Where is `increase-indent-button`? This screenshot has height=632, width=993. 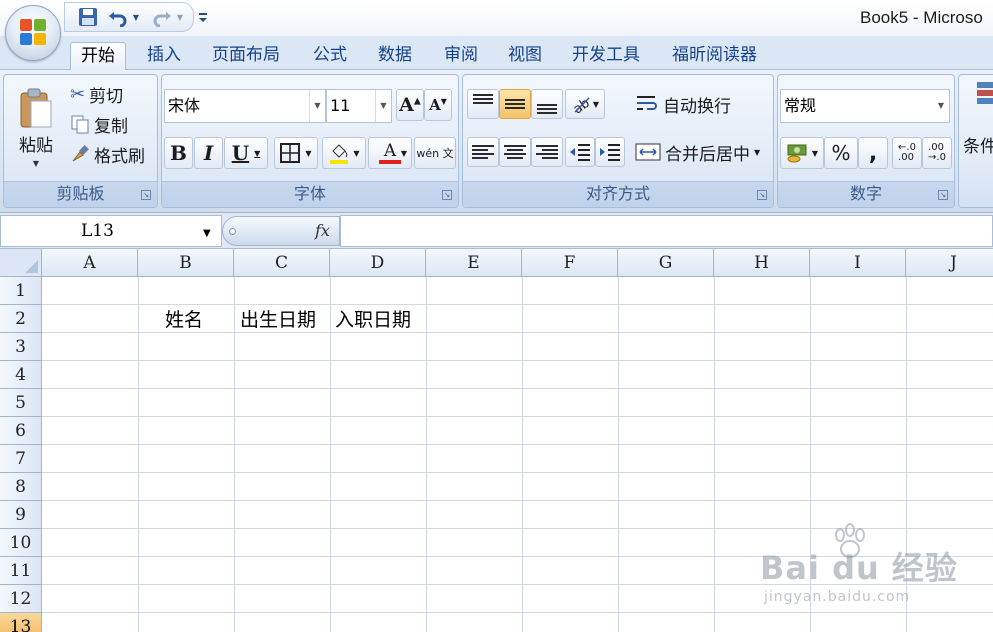
increase-indent-button is located at coordinates (610, 152).